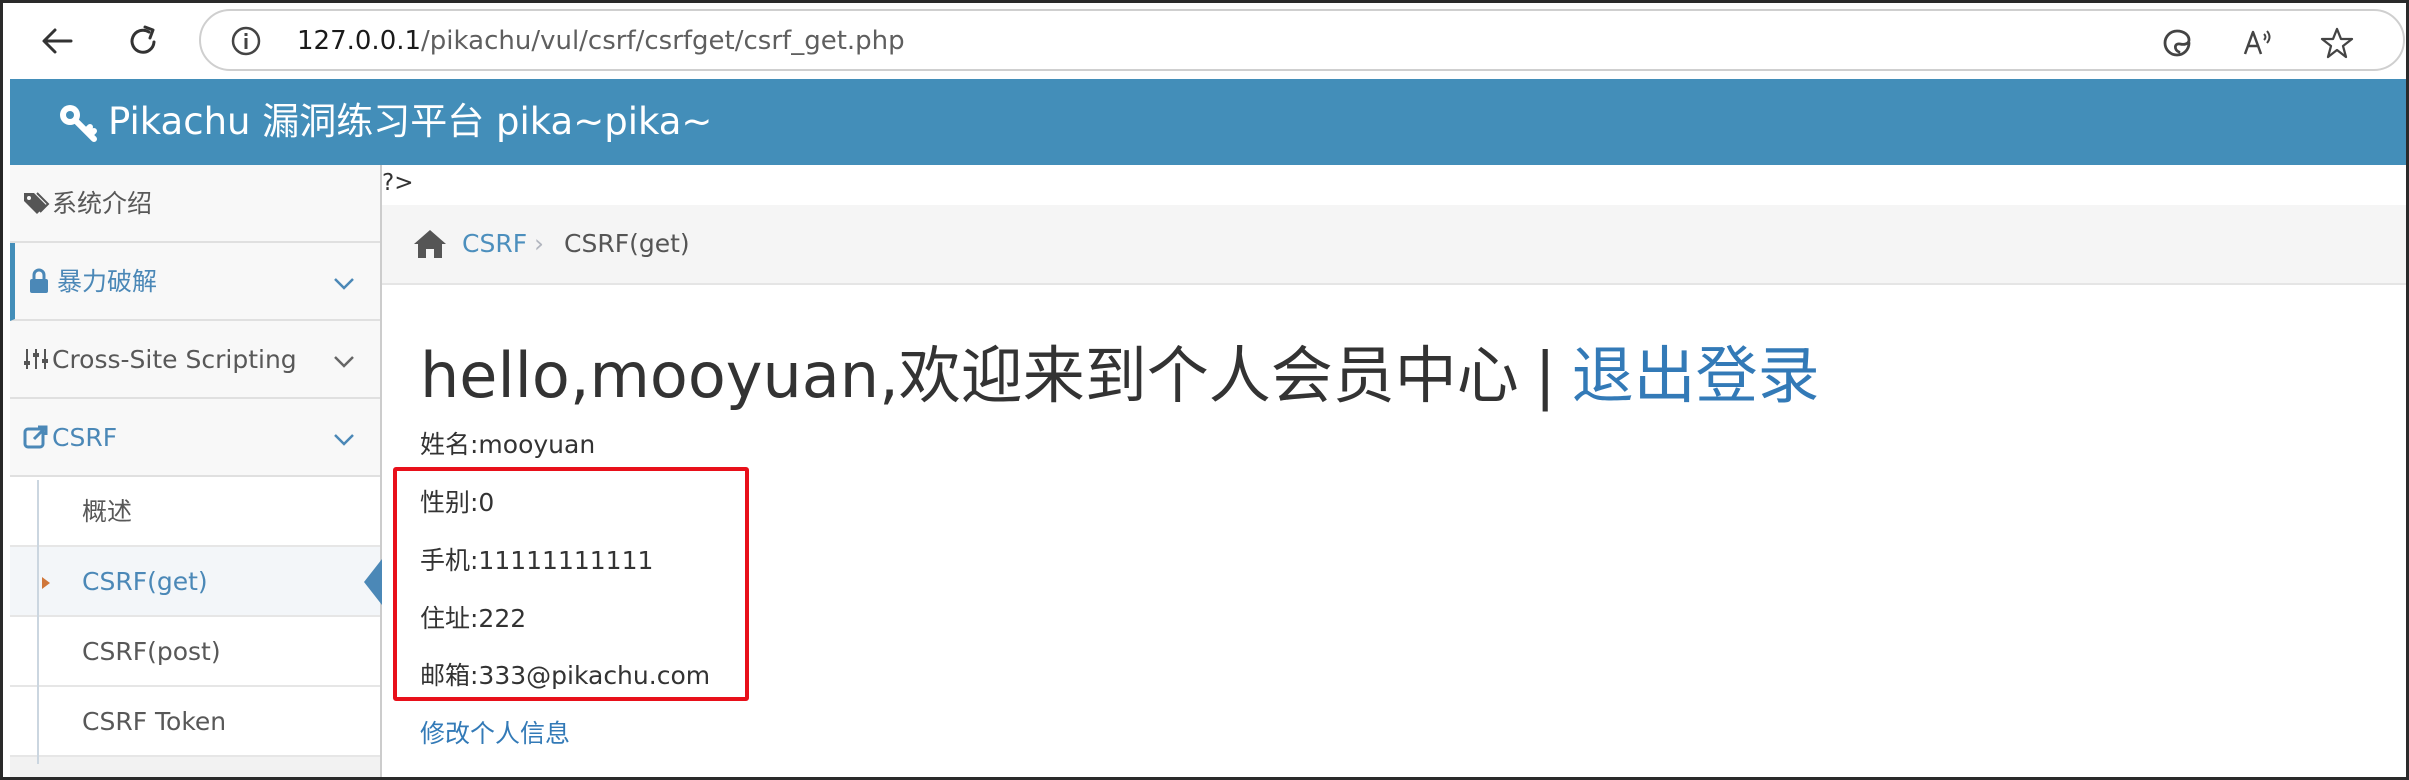  I want to click on info-icon, so click(246, 41).